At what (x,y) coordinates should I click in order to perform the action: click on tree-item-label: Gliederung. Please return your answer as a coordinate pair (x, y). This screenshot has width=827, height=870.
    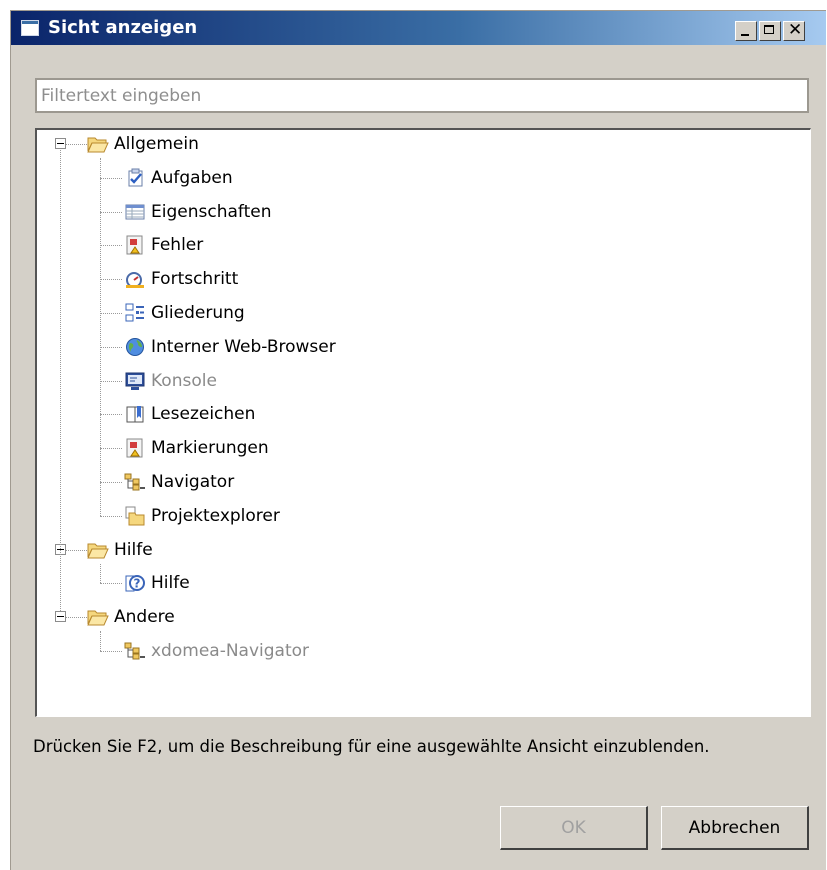
    Looking at the image, I should click on (198, 313).